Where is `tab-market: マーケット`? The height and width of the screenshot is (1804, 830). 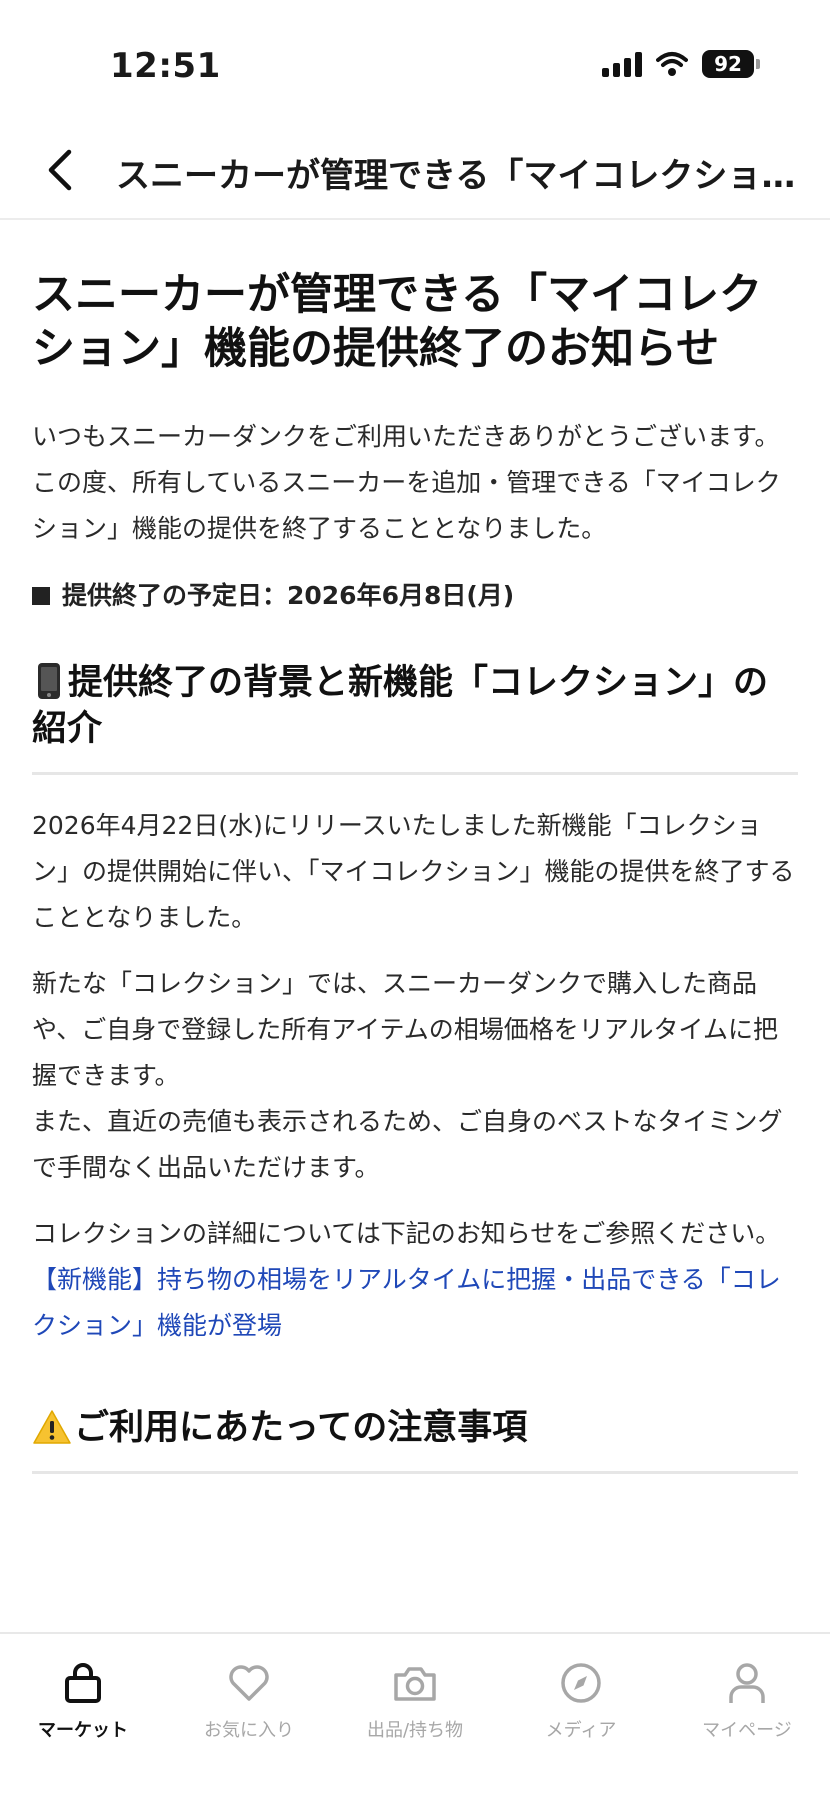 tab-market: マーケット is located at coordinates (83, 1719).